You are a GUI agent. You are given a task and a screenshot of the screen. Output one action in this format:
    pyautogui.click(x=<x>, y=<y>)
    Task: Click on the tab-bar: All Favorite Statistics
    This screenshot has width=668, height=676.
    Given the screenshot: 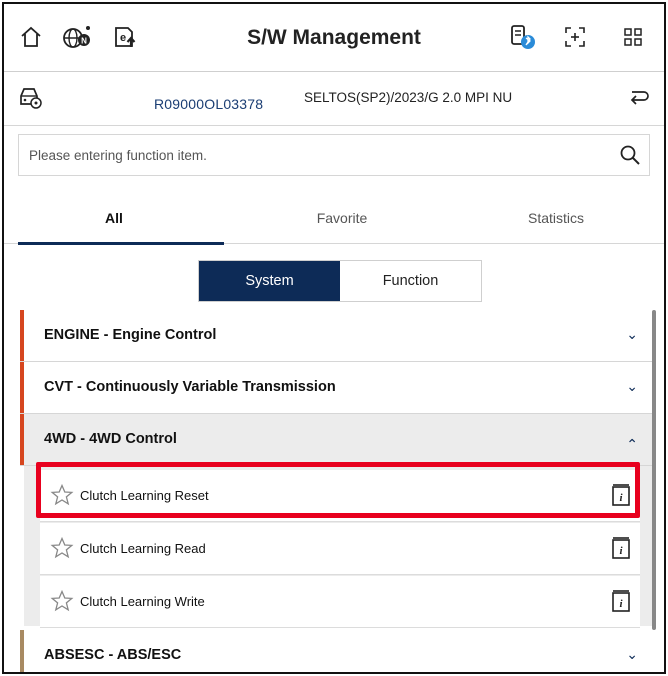 What is the action you would take?
    pyautogui.click(x=334, y=218)
    